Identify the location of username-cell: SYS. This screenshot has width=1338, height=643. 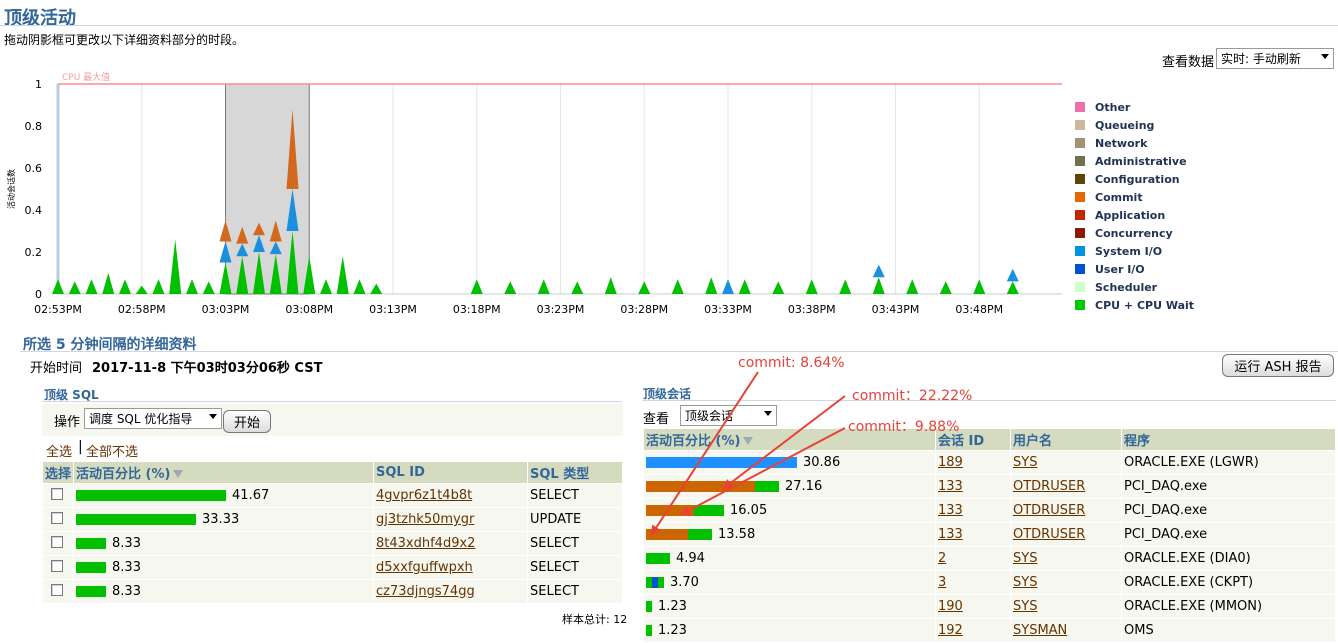
(1066, 462).